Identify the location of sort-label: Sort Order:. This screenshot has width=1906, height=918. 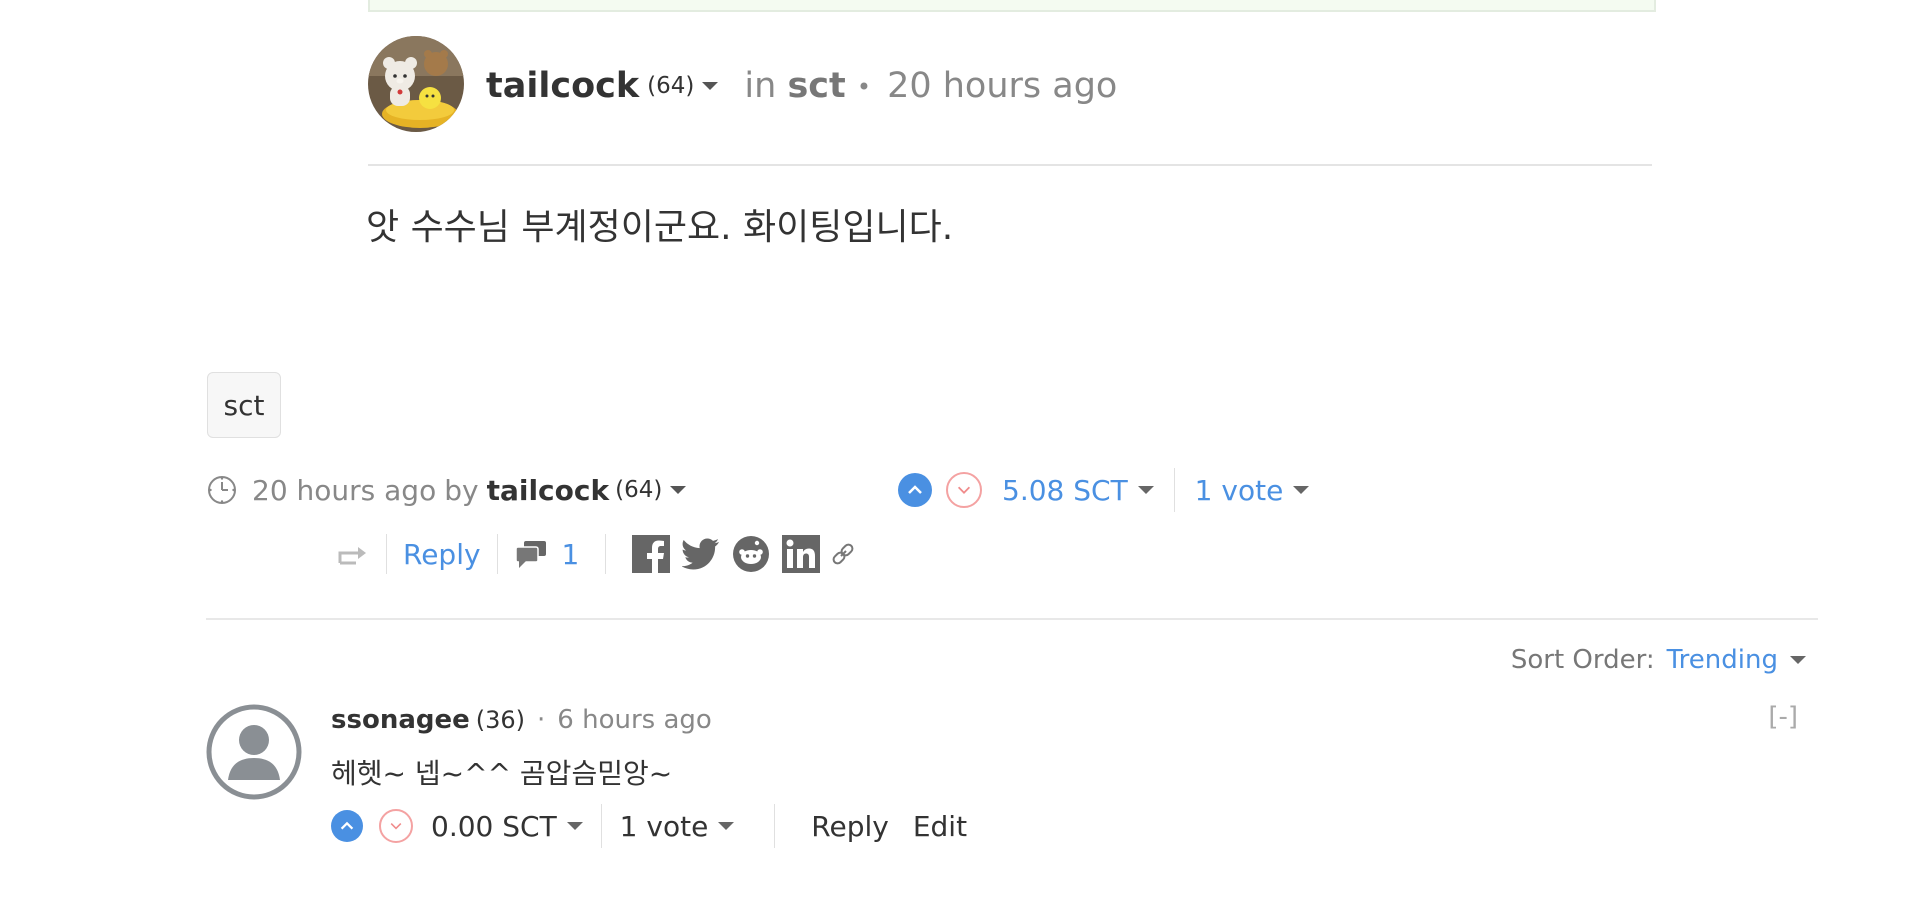
(1582, 660).